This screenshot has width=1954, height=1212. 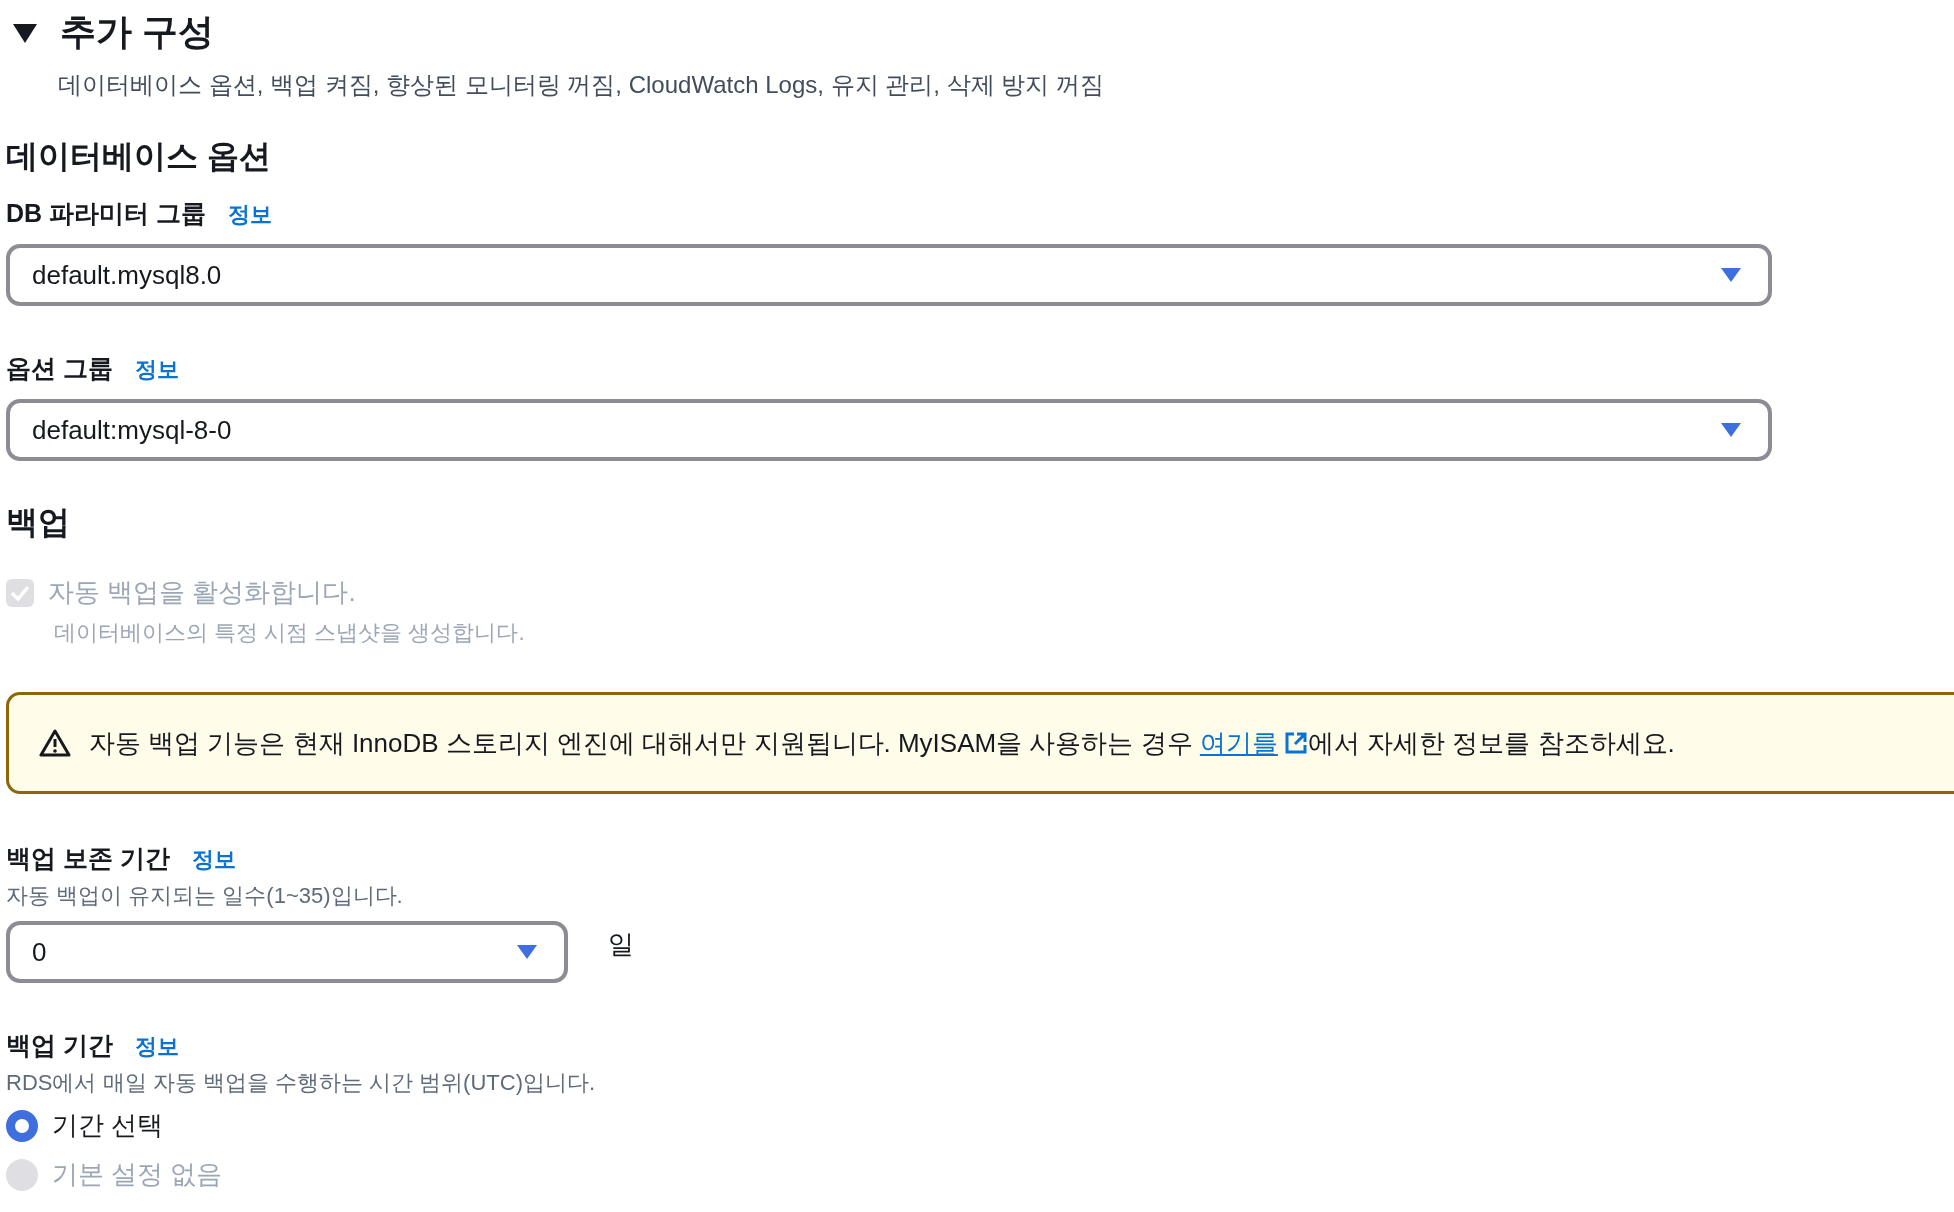 What do you see at coordinates (137, 32) in the screenshot?
I see `section-title: 추가 구성` at bounding box center [137, 32].